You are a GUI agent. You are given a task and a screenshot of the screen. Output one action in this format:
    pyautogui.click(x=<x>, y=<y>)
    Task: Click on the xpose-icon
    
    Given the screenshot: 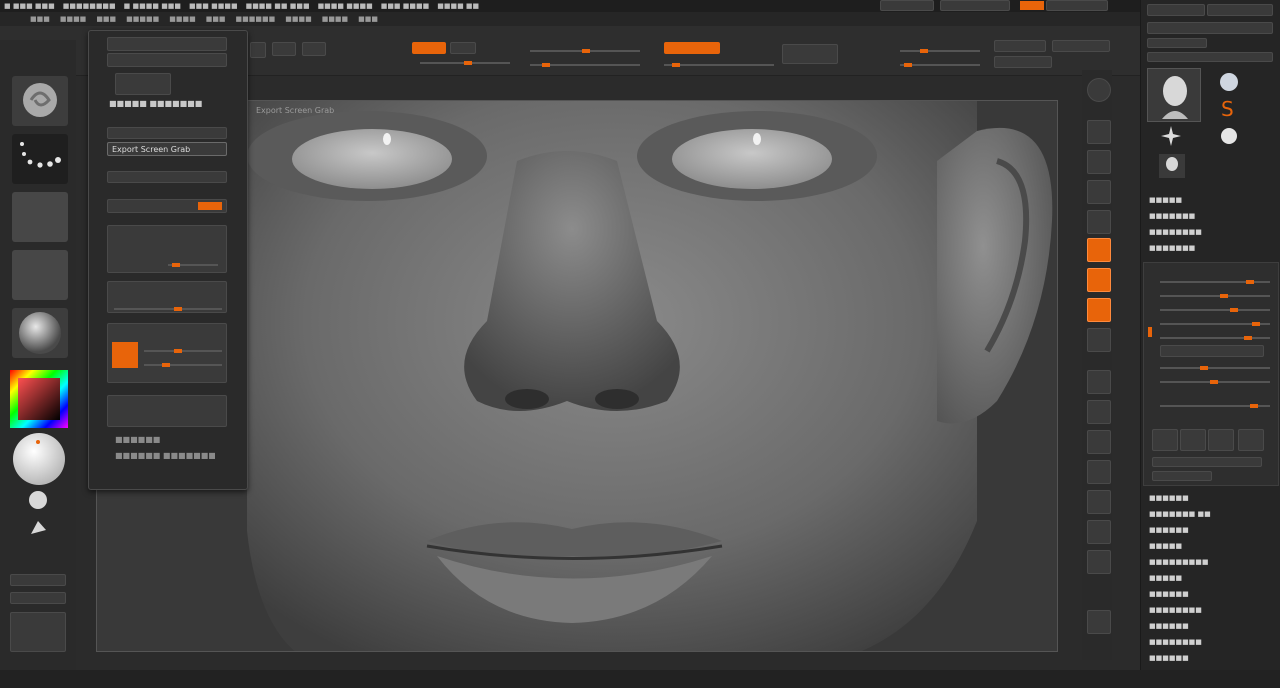 What is the action you would take?
    pyautogui.click(x=1099, y=622)
    